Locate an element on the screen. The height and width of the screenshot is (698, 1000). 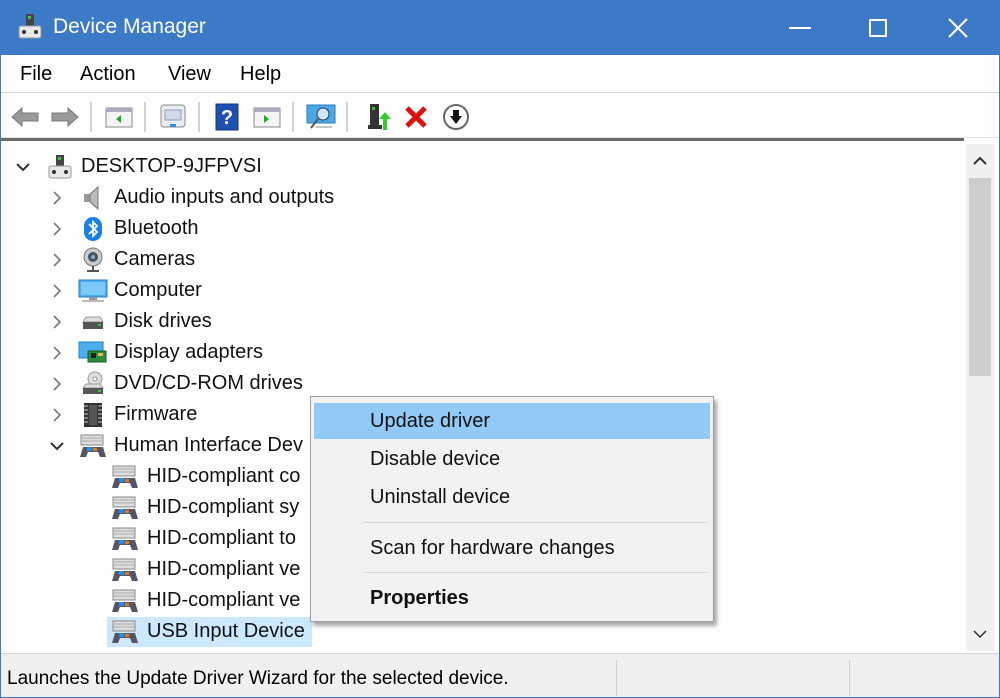
display-adapter-icon is located at coordinates (92, 352).